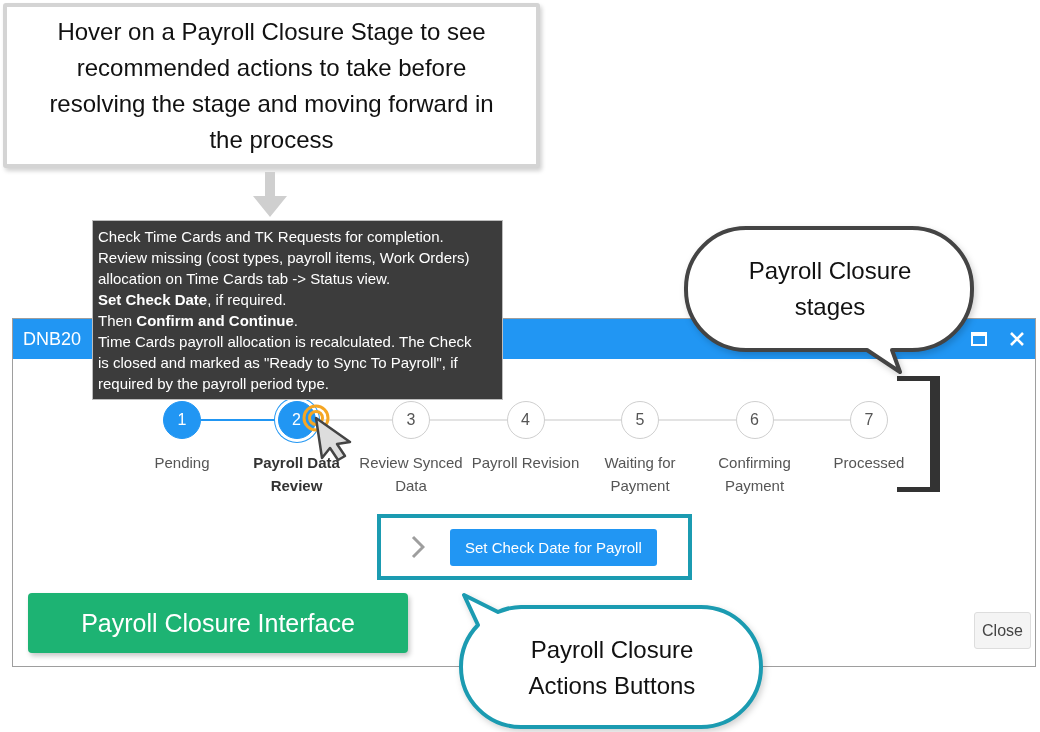  I want to click on stage-label: Payroll Data Review, so click(296, 474).